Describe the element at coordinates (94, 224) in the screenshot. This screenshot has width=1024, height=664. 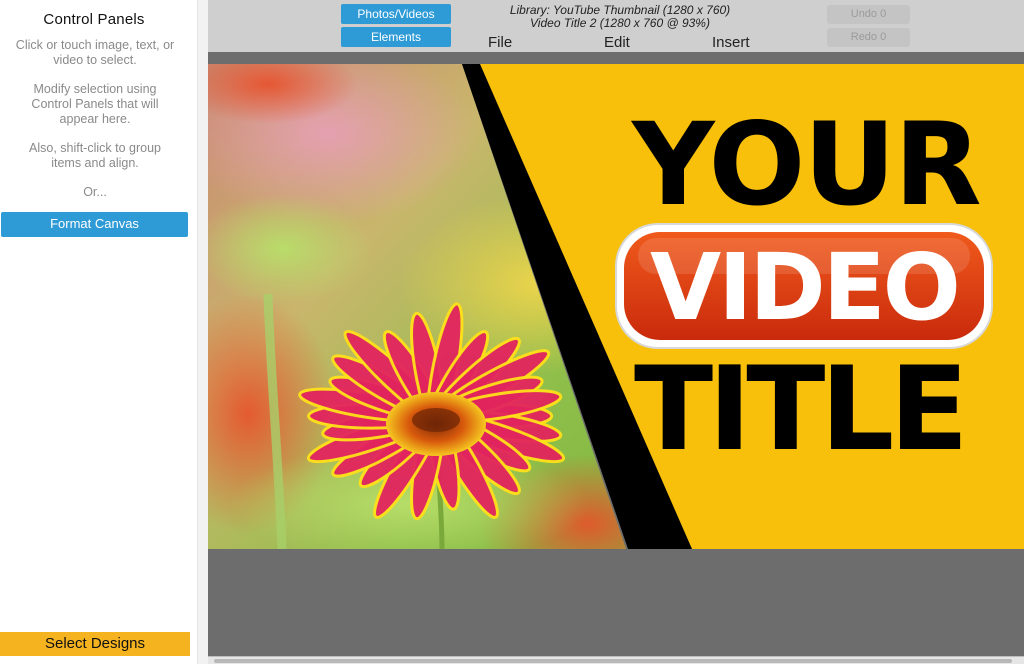
I see `format-canvas-button: Format Canvas` at that location.